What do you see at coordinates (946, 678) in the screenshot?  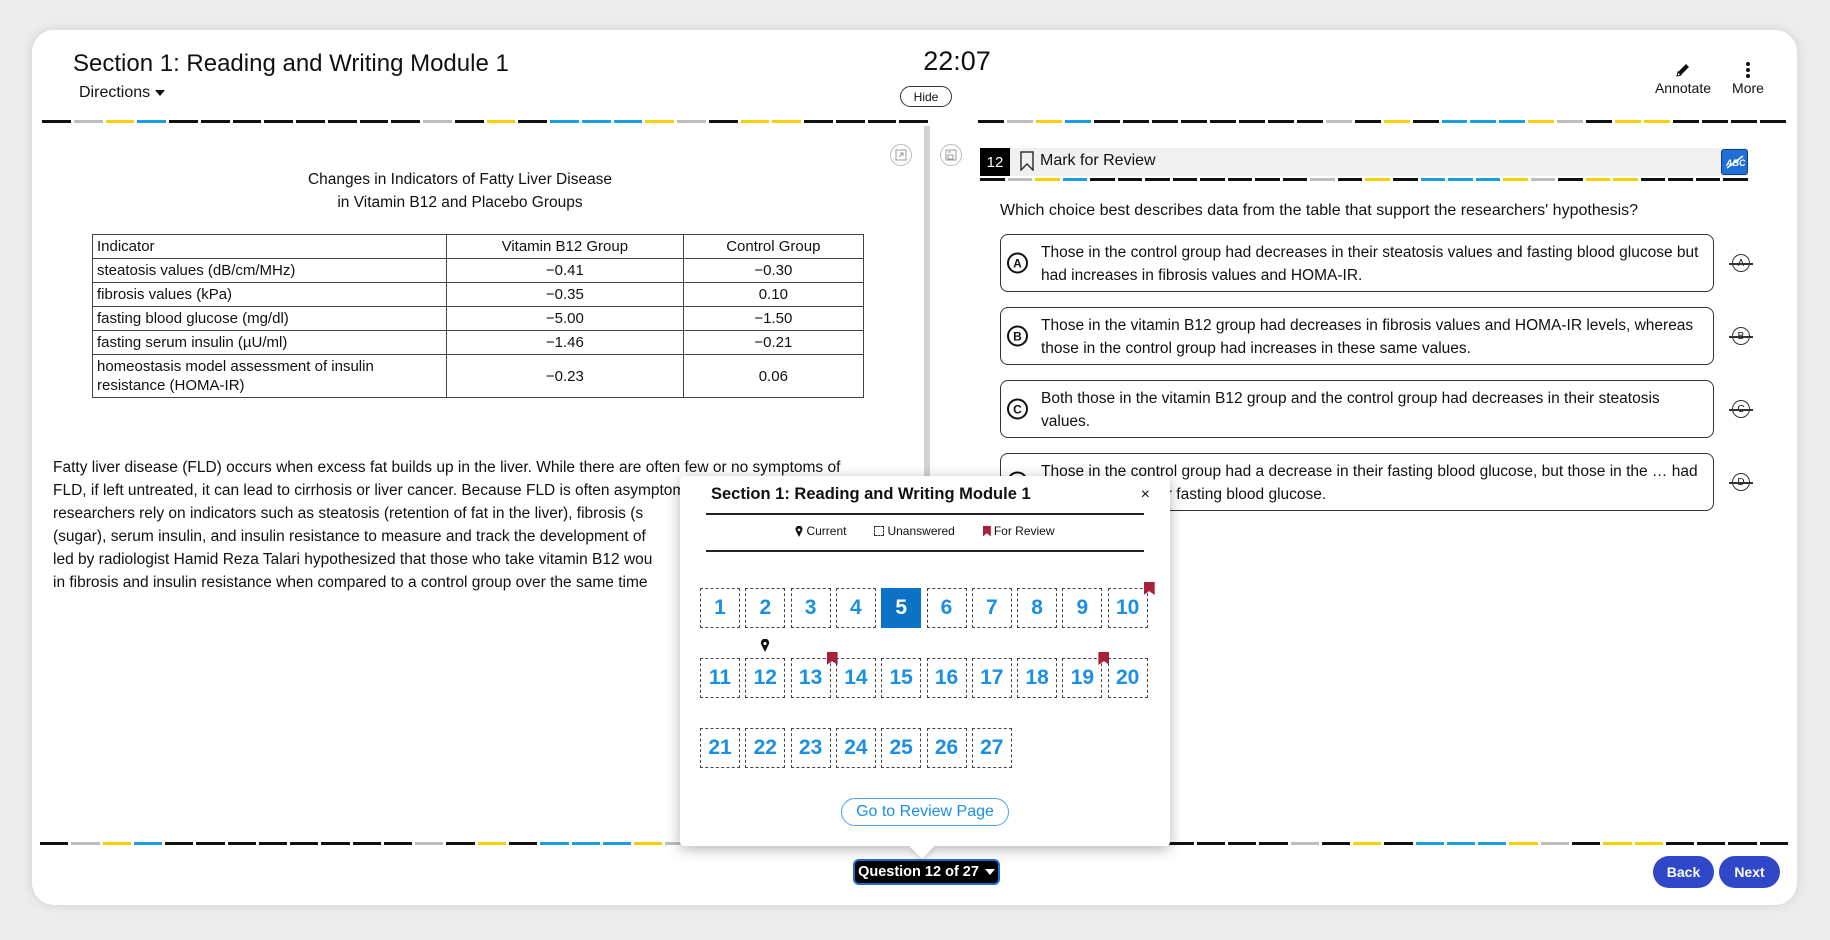 I see `question-cell: 16` at bounding box center [946, 678].